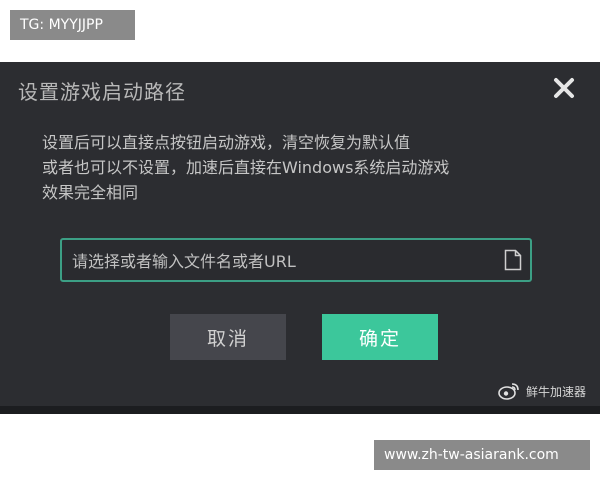  Describe the element at coordinates (555, 391) in the screenshot. I see `watermark-text: 鲜牛加速器` at that location.